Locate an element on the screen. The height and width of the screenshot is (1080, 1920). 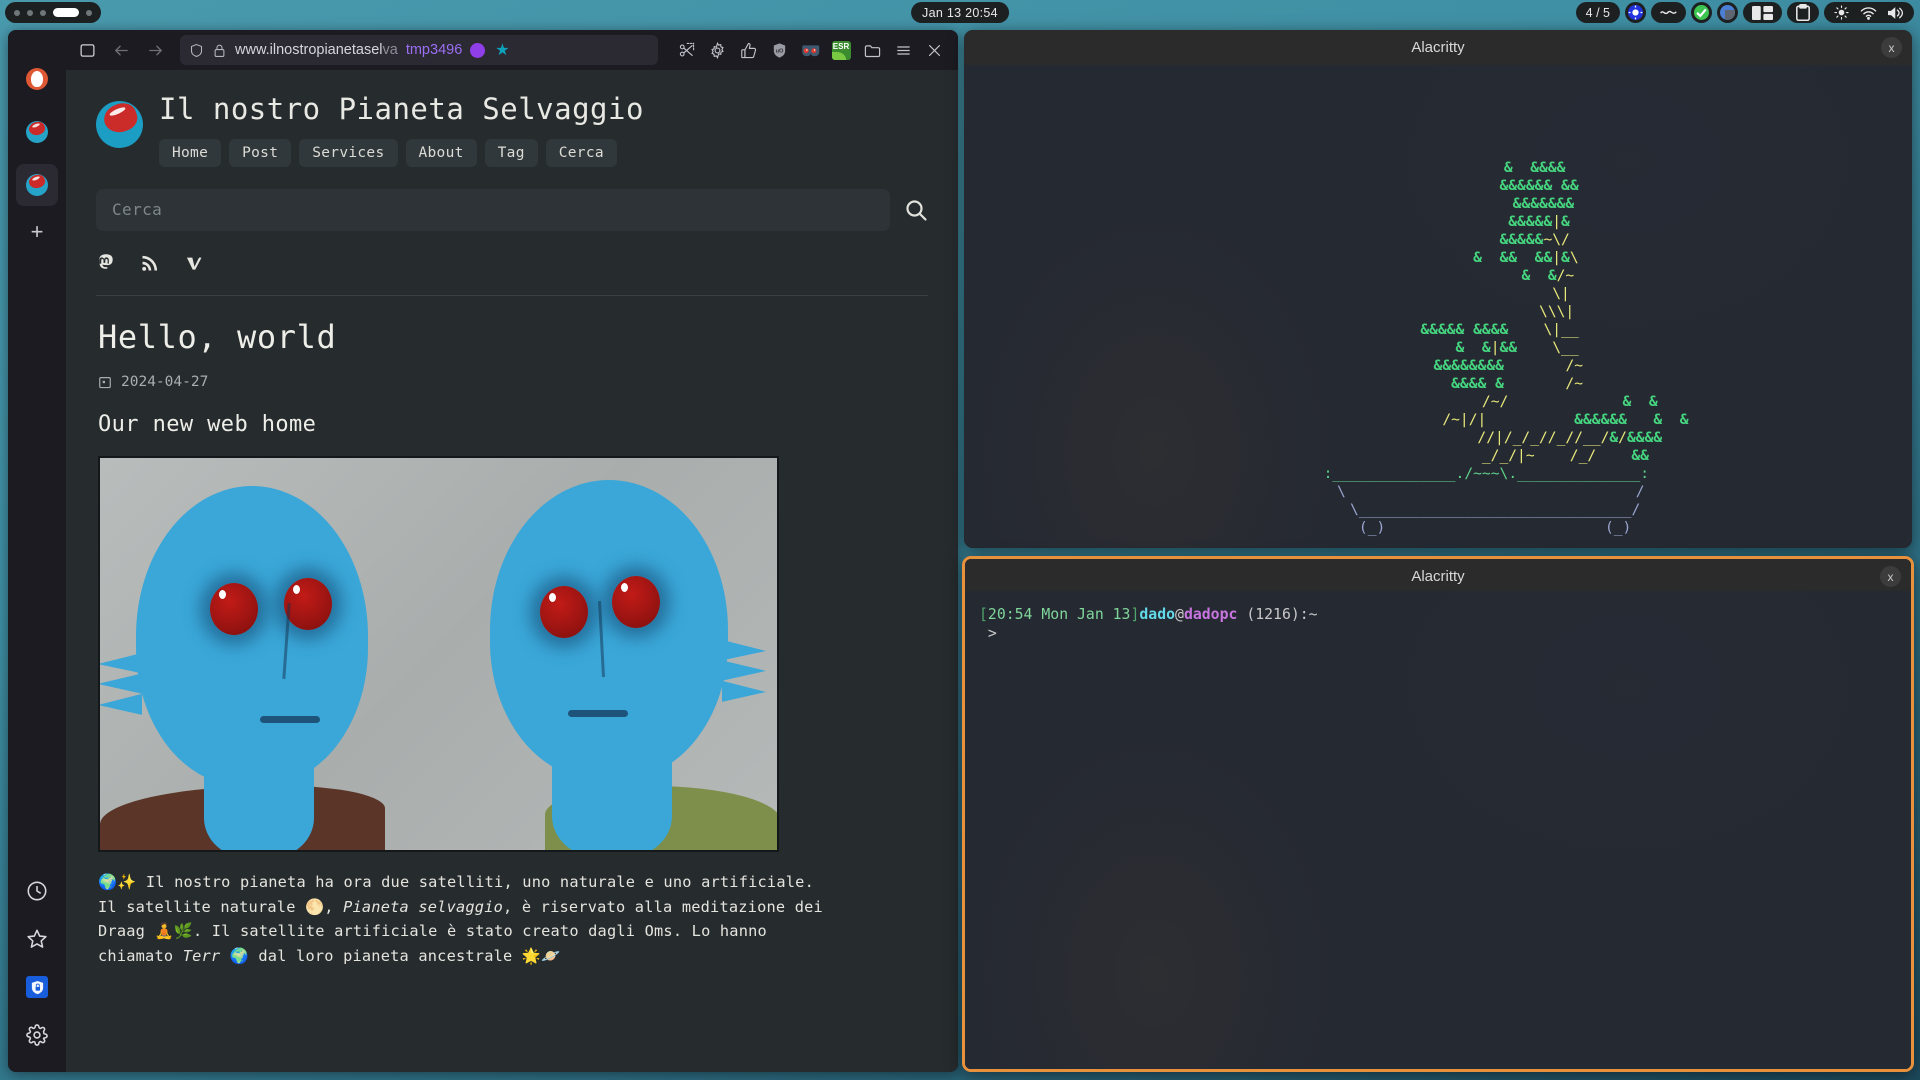
close-window-icon is located at coordinates (934, 50).